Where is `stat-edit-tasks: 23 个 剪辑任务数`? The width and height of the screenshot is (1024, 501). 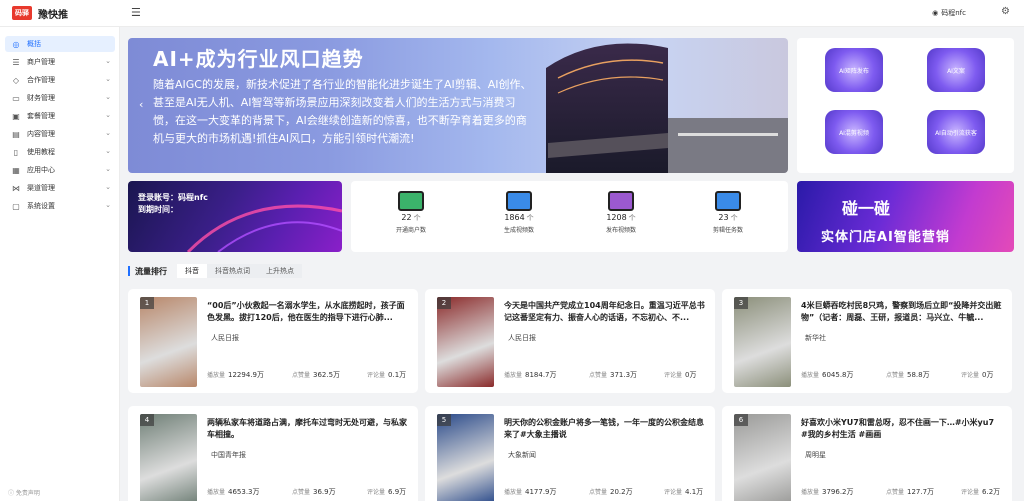 stat-edit-tasks: 23 个 剪辑任务数 is located at coordinates (728, 212).